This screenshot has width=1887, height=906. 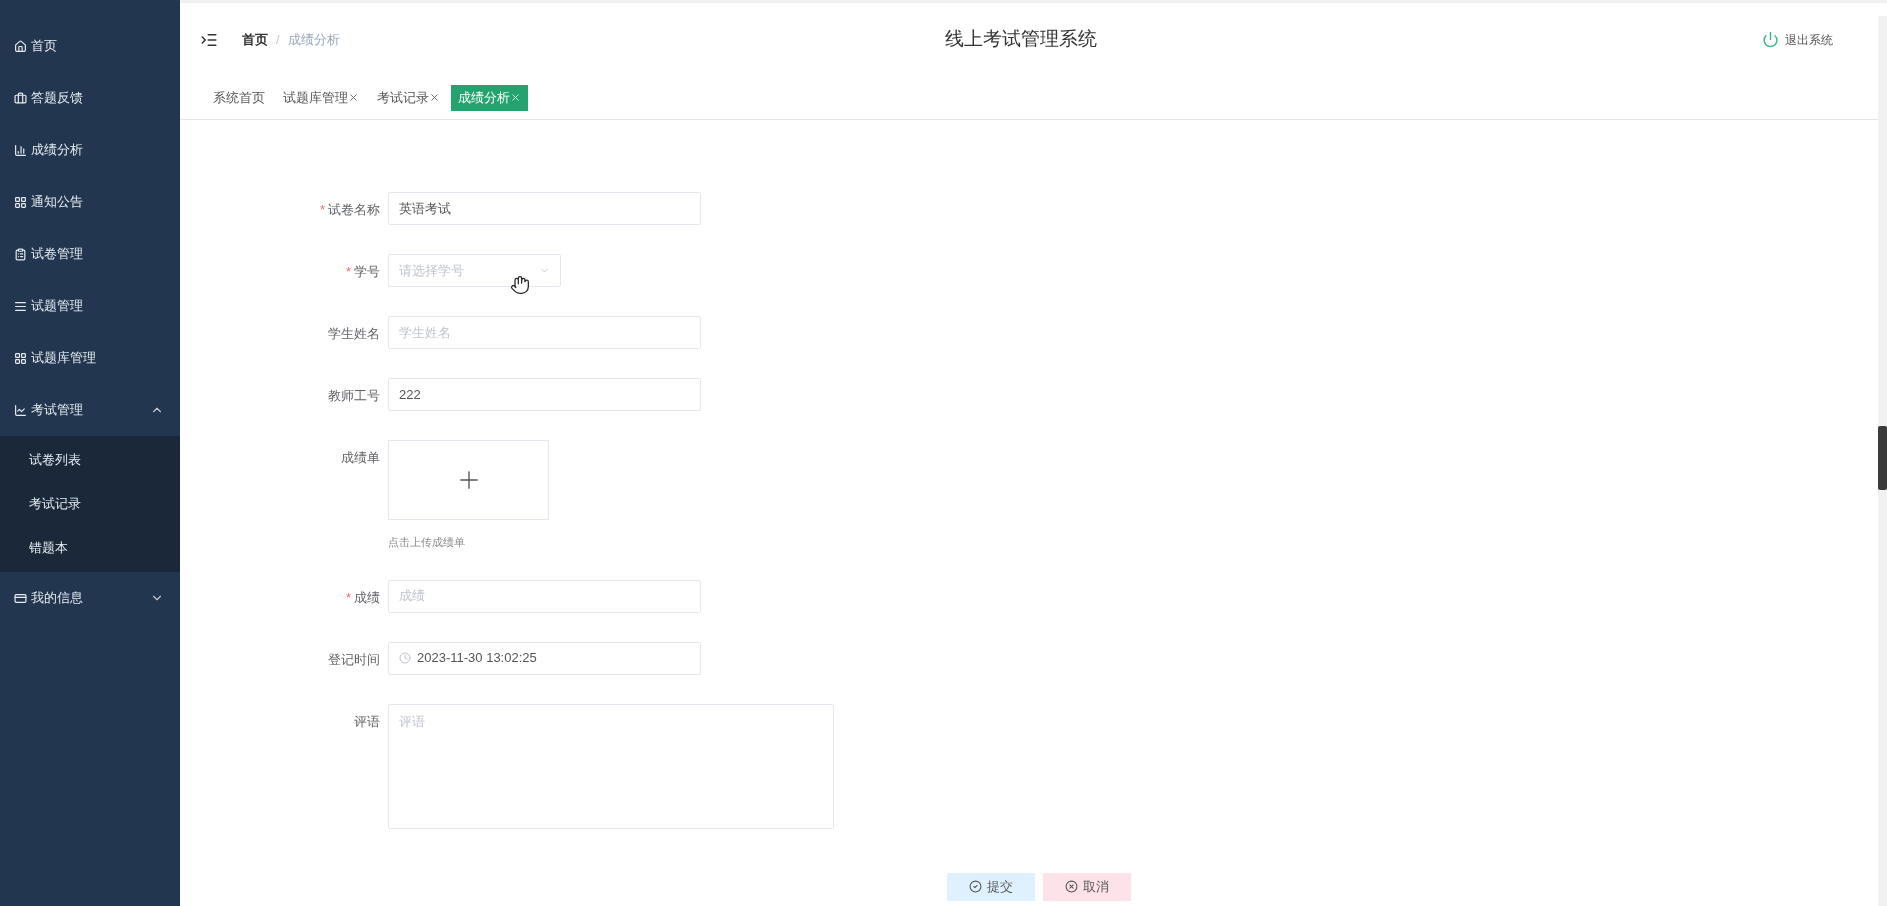 What do you see at coordinates (313, 39) in the screenshot?
I see `breadcrumb-item: 成绩分析` at bounding box center [313, 39].